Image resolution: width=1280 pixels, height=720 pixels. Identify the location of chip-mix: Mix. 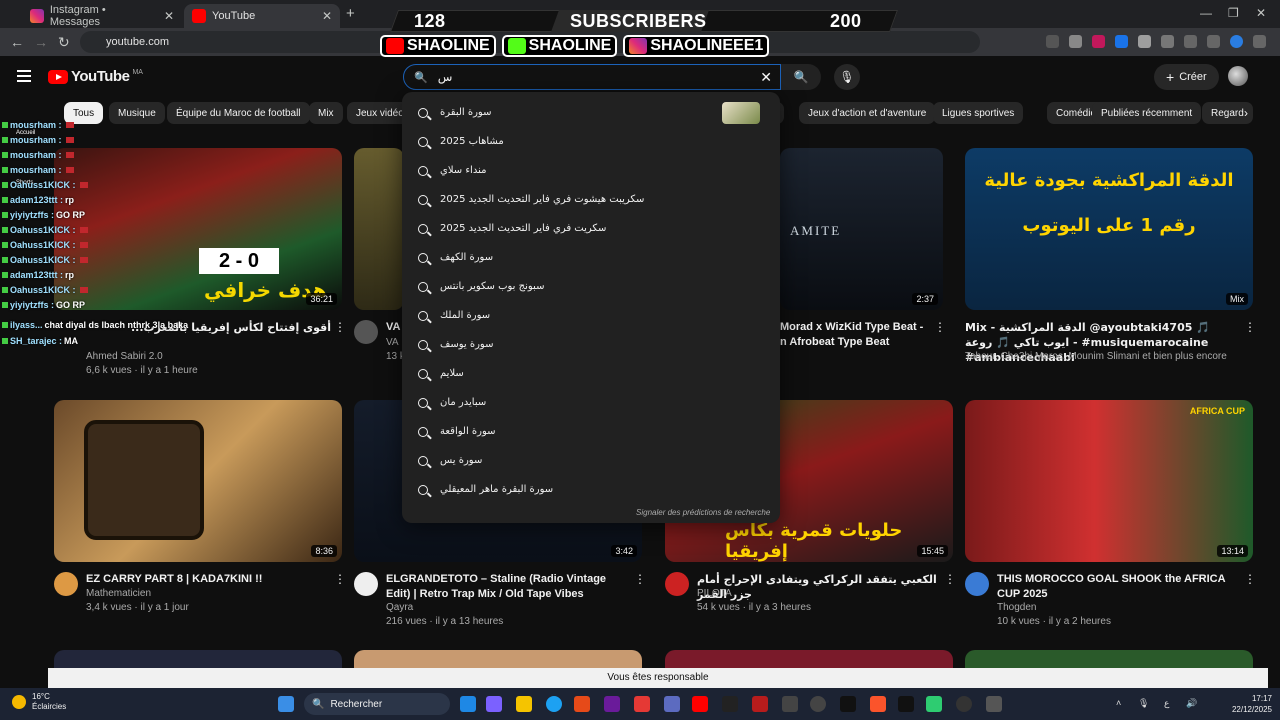
(326, 113).